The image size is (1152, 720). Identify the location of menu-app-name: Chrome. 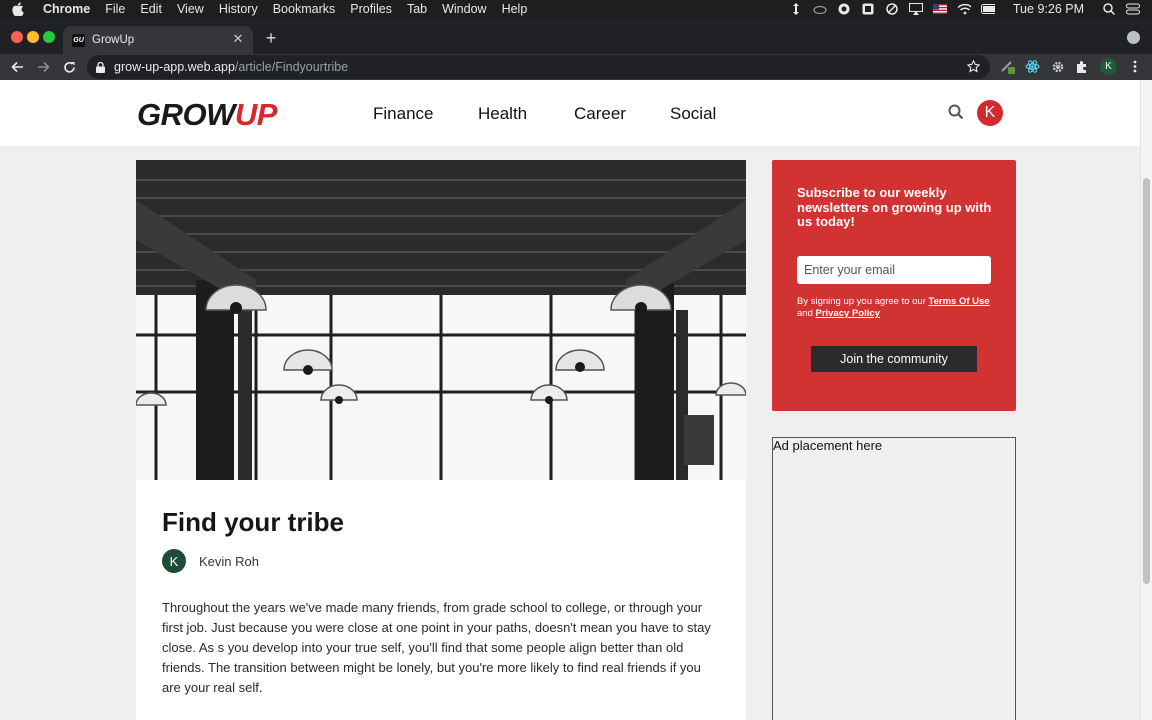
(66, 9).